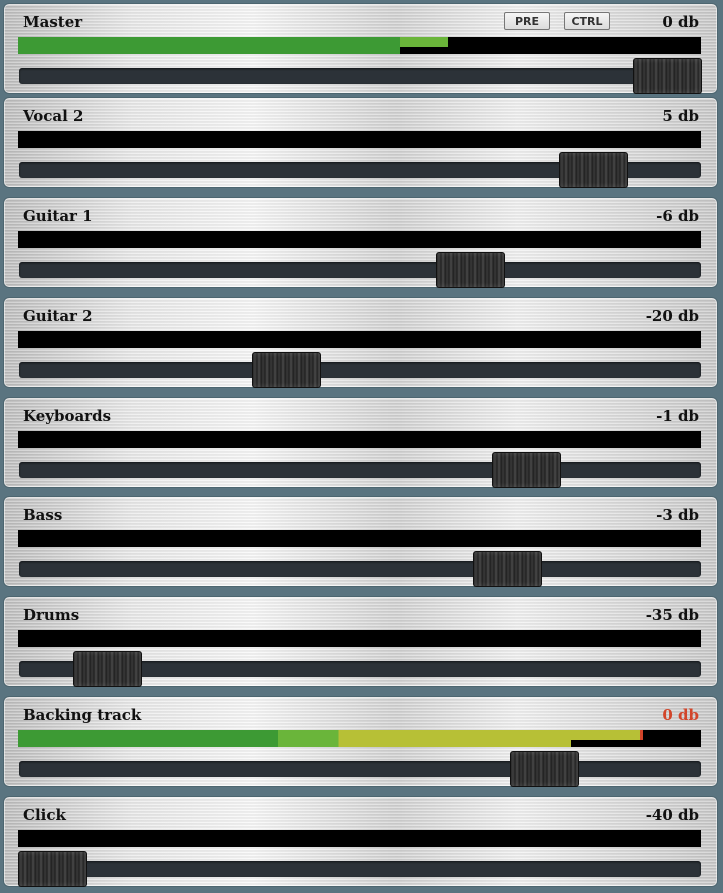 The image size is (723, 893). I want to click on channel-strip: Drums -35 db, so click(360, 641).